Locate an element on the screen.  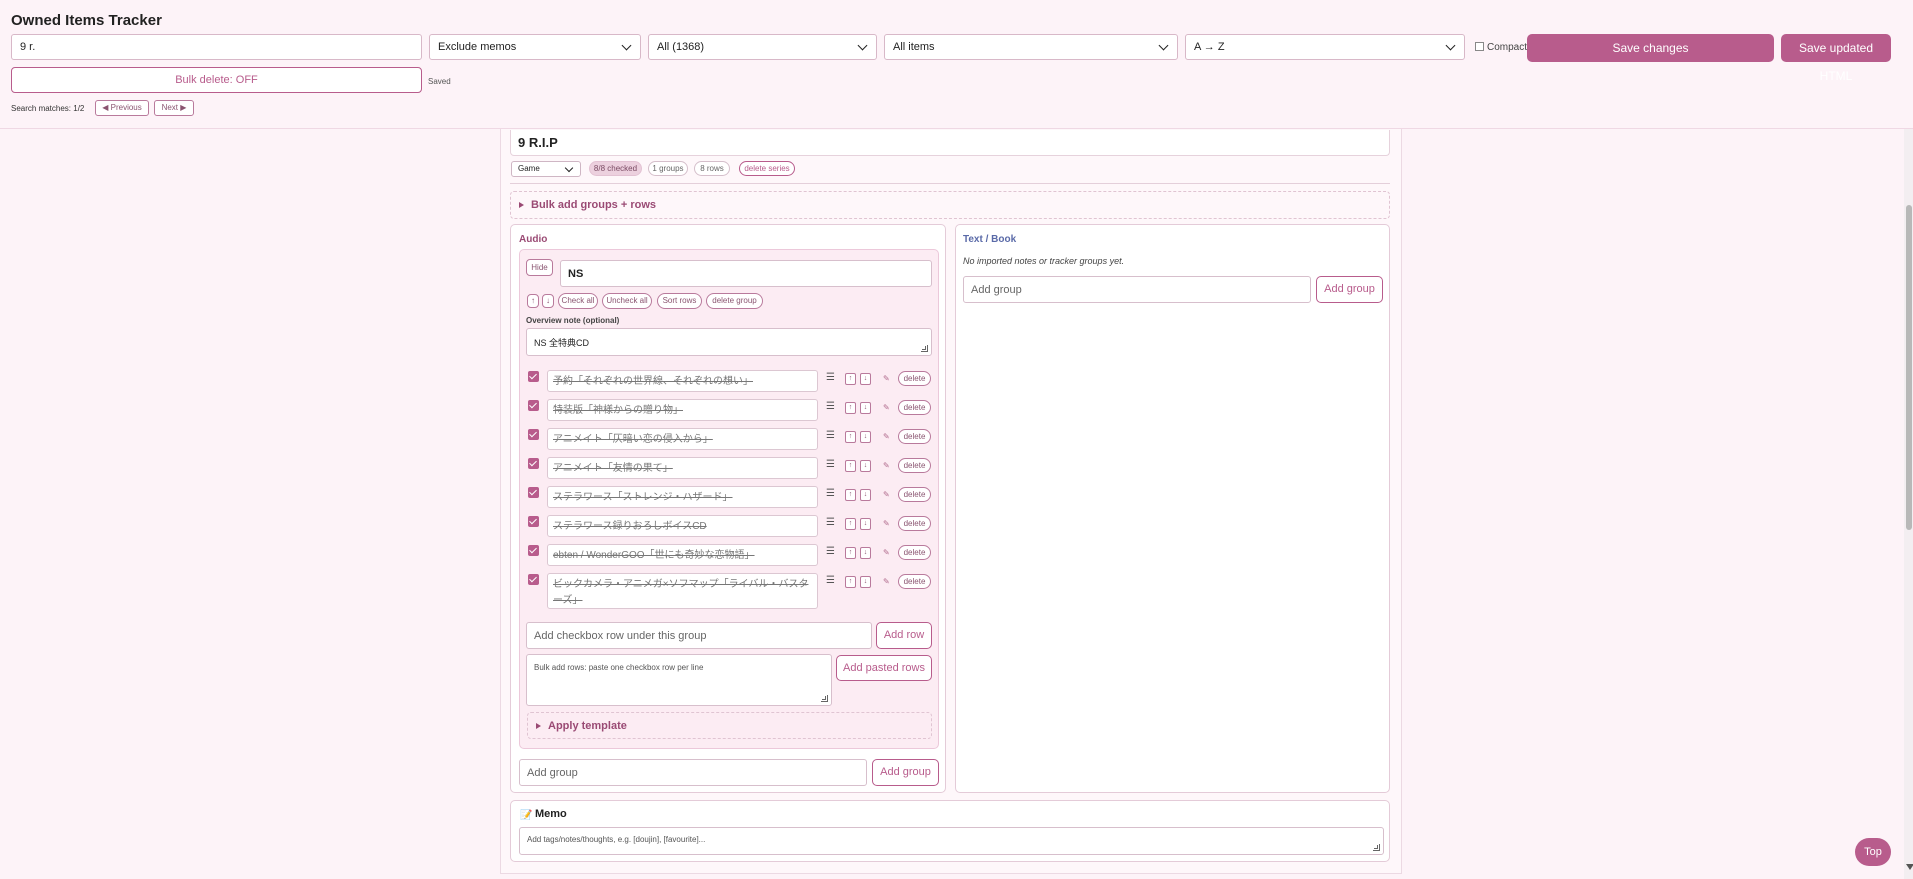
sort-select: A → Z is located at coordinates (1325, 47).